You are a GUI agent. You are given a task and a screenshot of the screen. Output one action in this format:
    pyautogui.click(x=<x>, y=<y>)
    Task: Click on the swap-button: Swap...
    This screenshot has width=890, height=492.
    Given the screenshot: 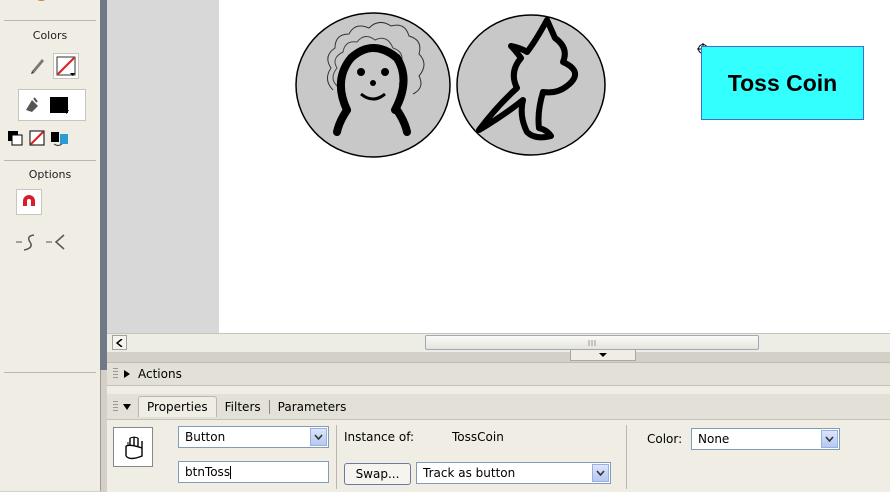 What is the action you would take?
    pyautogui.click(x=377, y=474)
    